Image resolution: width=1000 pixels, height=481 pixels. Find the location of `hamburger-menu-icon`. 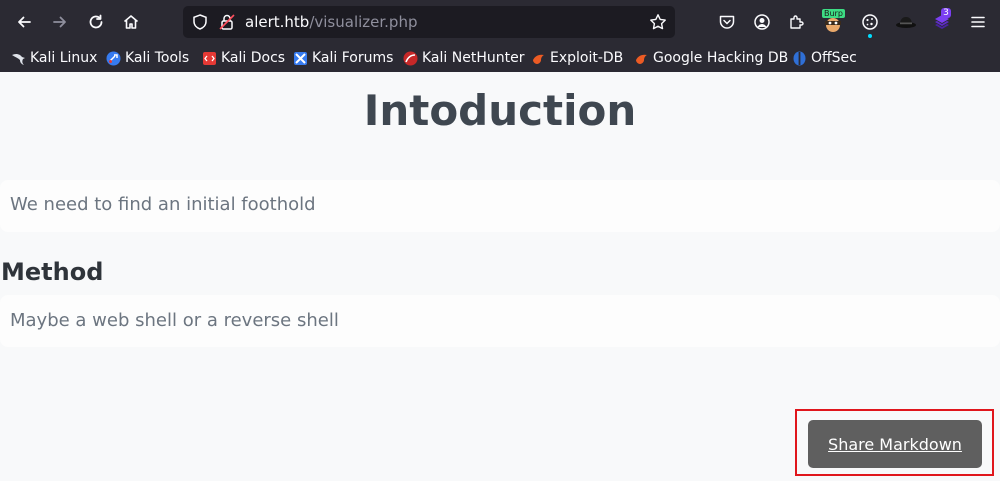

hamburger-menu-icon is located at coordinates (978, 22).